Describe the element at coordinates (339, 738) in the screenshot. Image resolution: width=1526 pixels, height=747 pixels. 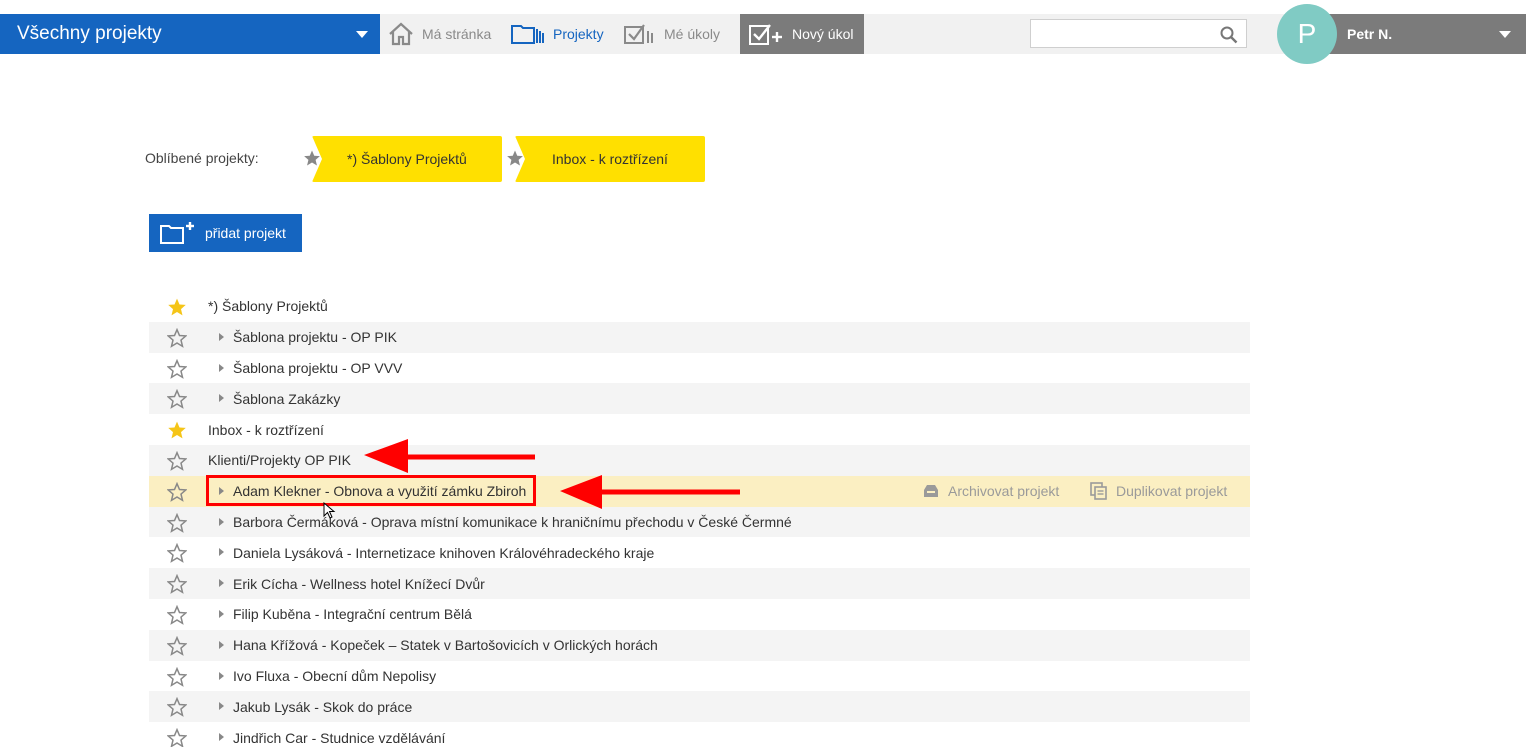
I see `project-name: Jindřich Car - Studnice vzdělávání` at that location.